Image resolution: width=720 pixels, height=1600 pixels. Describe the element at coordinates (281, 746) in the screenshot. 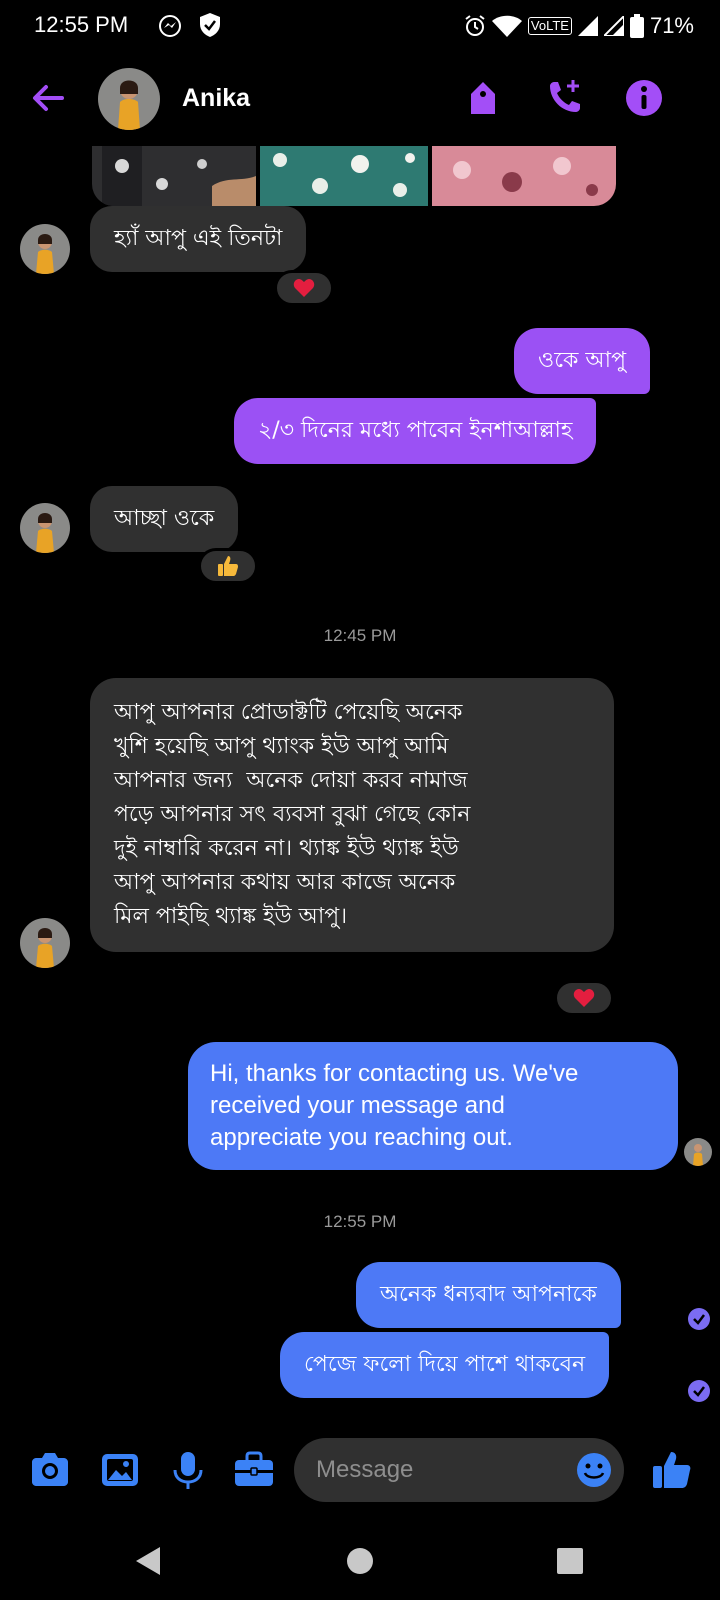

I see `message-line: খুশি হয়েছি আপু থ্যাংক ইউ আপু আমি` at that location.